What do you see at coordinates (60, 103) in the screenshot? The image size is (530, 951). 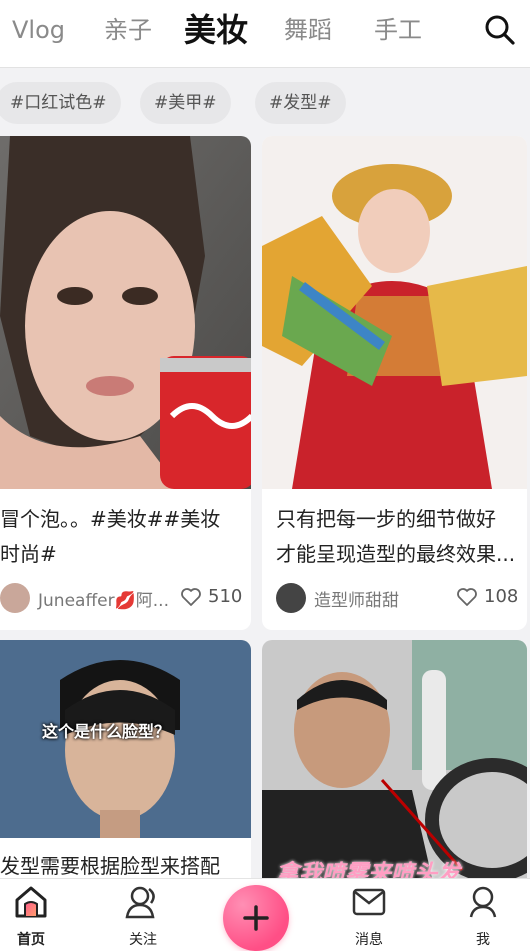 I see `hashtag-chip-lipstick: #口红试色#` at bounding box center [60, 103].